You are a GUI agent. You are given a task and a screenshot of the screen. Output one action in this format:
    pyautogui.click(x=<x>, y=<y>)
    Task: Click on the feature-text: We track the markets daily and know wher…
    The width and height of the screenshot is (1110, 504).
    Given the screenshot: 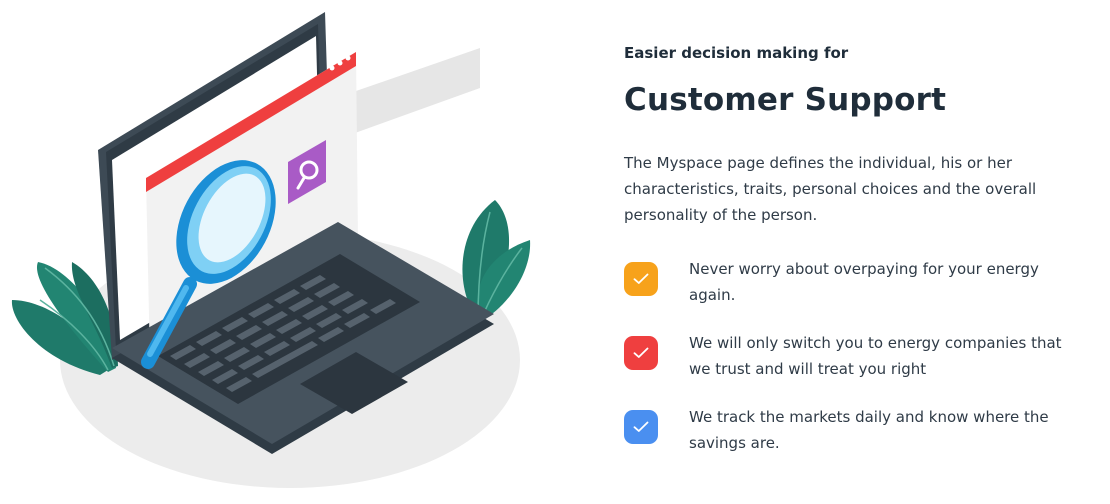 What is the action you would take?
    pyautogui.click(x=869, y=430)
    